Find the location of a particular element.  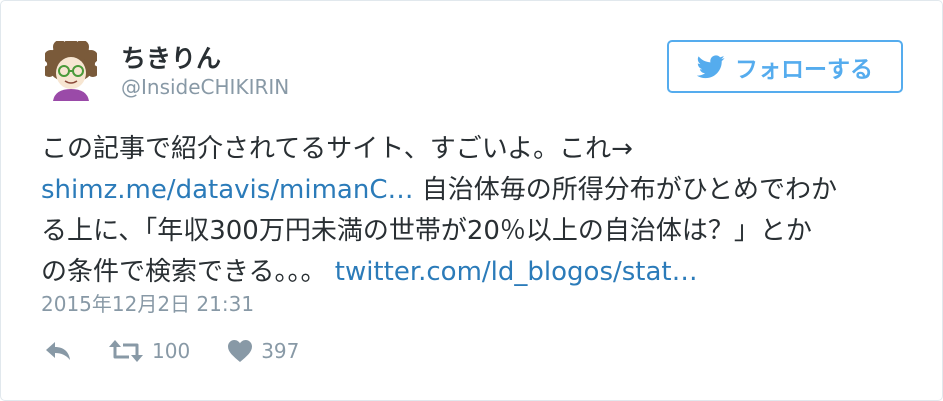

retweet-count: 100 is located at coordinates (171, 351).